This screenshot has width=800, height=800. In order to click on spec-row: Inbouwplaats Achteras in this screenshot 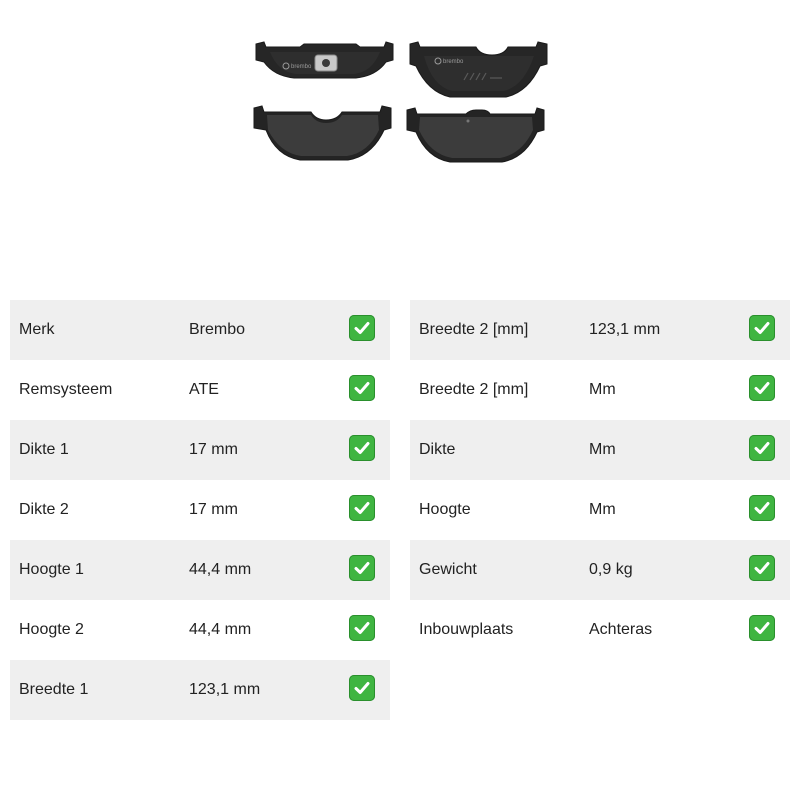, I will do `click(600, 630)`.